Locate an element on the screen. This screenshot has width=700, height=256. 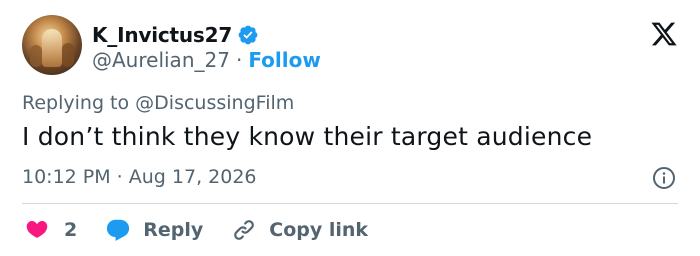
heart-icon is located at coordinates (37, 229).